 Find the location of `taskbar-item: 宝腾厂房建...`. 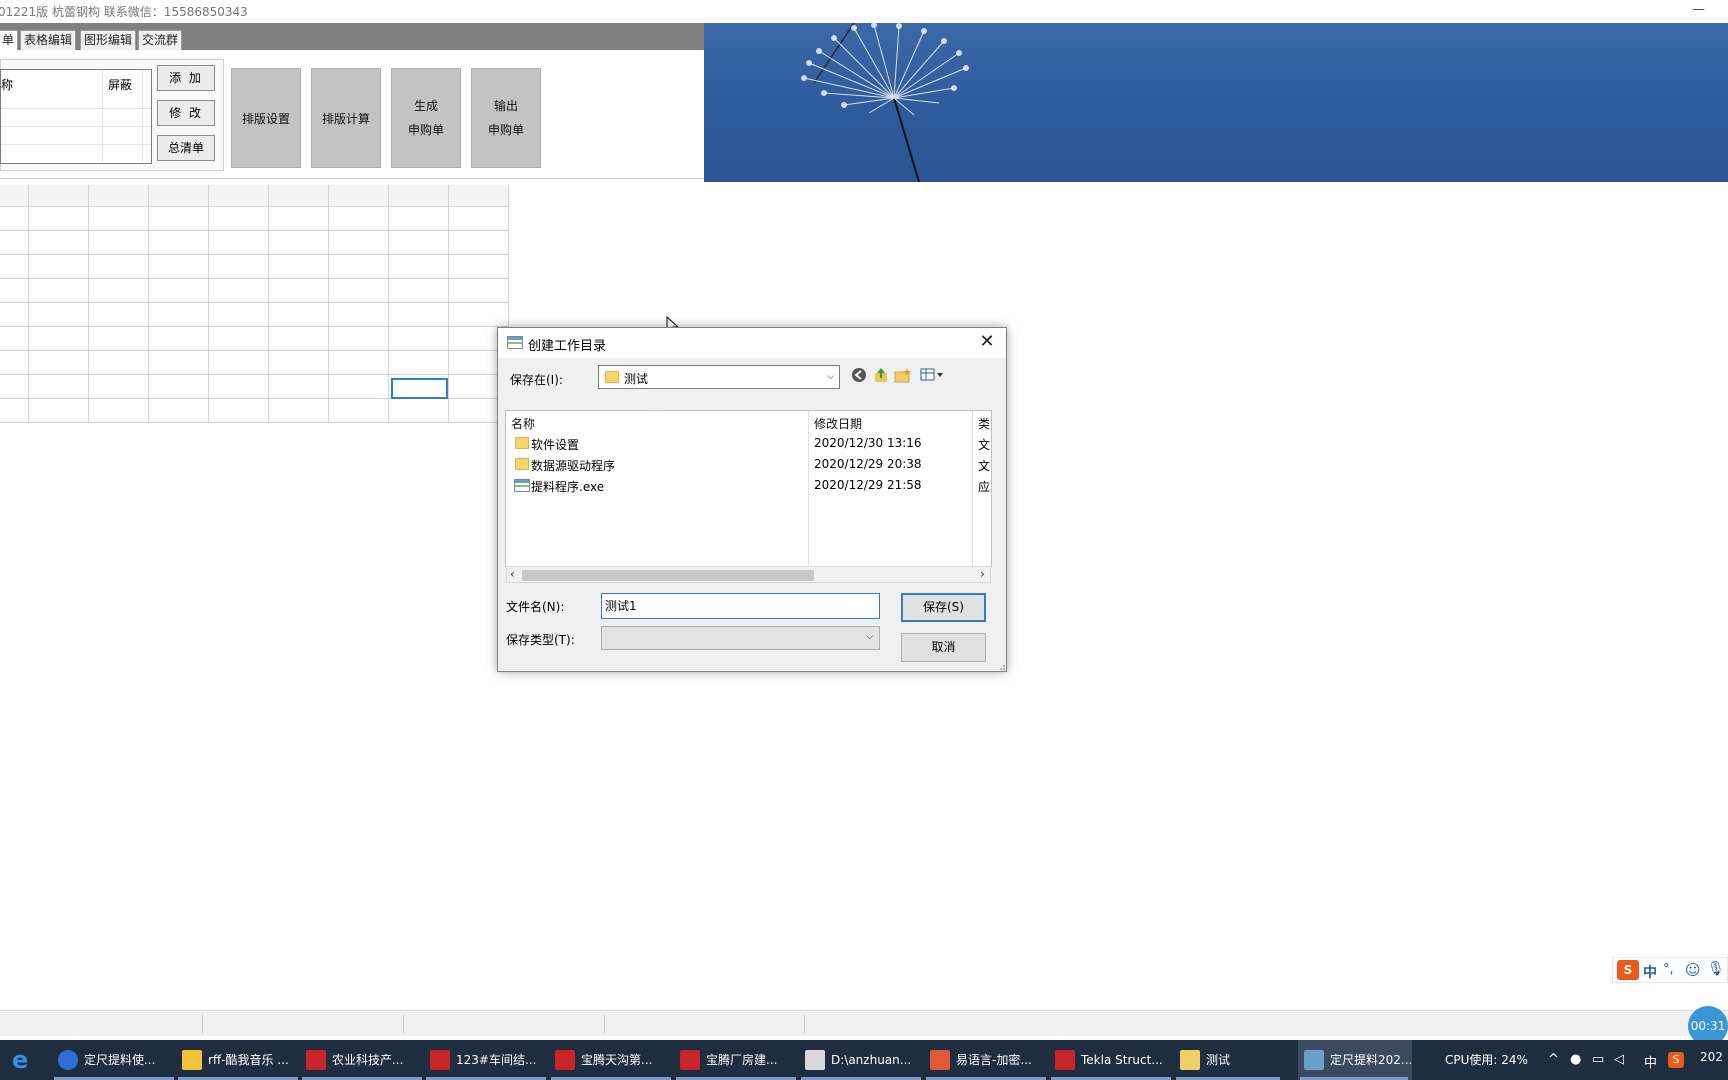

taskbar-item: 宝腾厂房建... is located at coordinates (736, 1060).